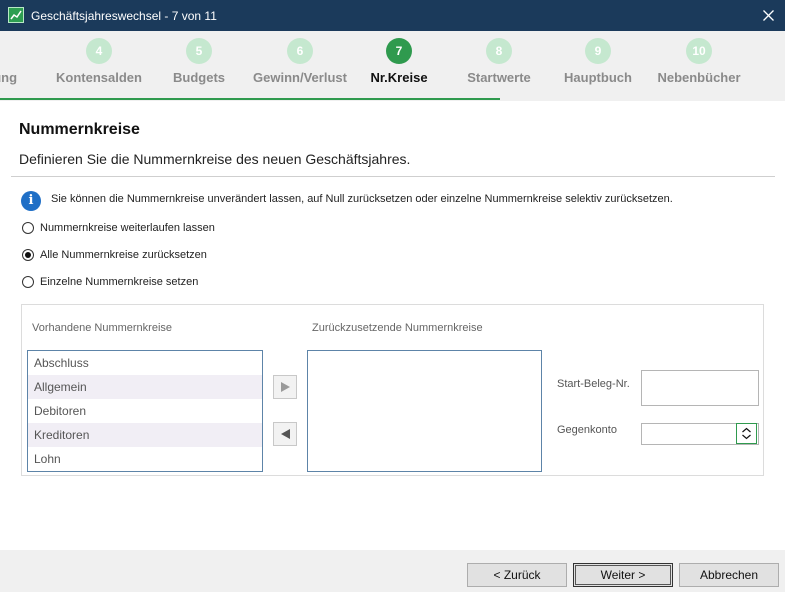 Image resolution: width=785 pixels, height=592 pixels. Describe the element at coordinates (517, 575) in the screenshot. I see `back-button: < Zurück` at that location.